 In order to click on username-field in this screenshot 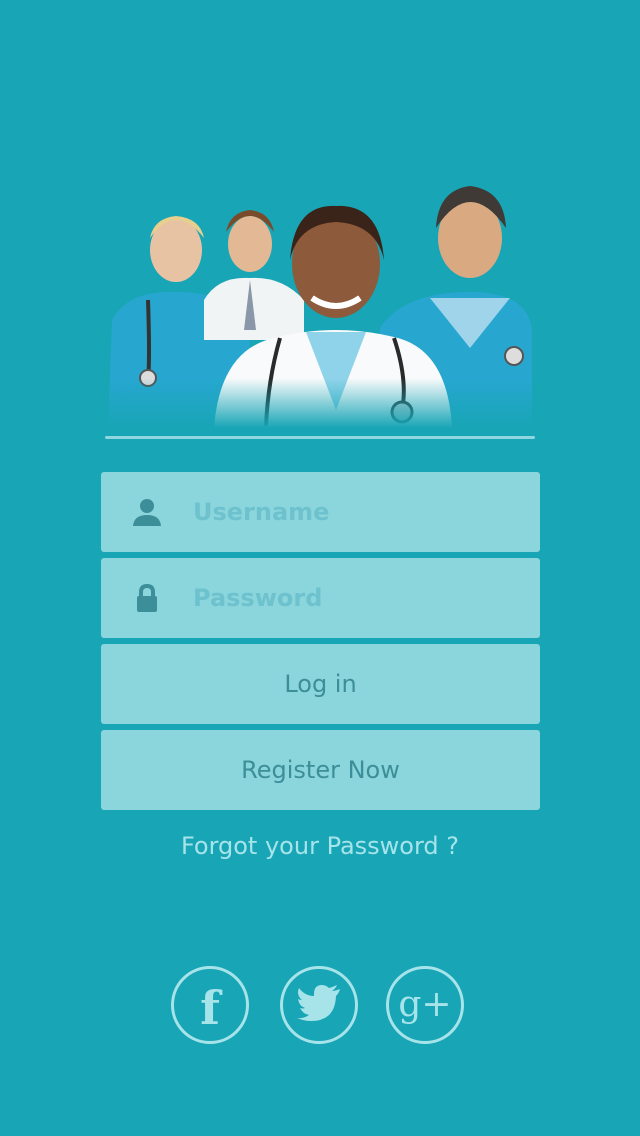, I will do `click(320, 512)`.